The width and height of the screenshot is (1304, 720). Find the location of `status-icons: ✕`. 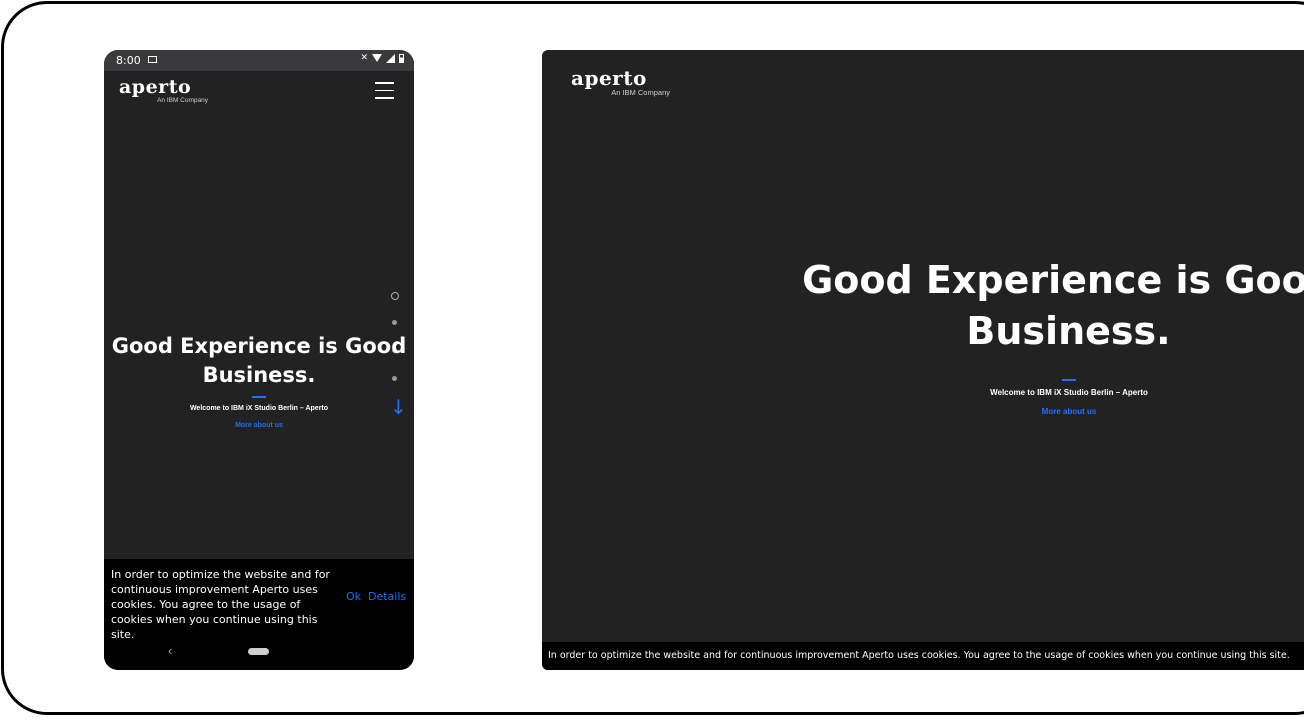

status-icons: ✕ is located at coordinates (382, 58).